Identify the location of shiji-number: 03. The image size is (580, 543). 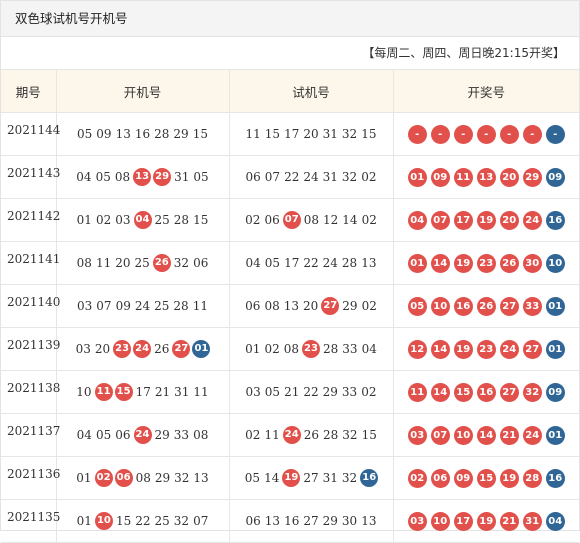
(253, 392).